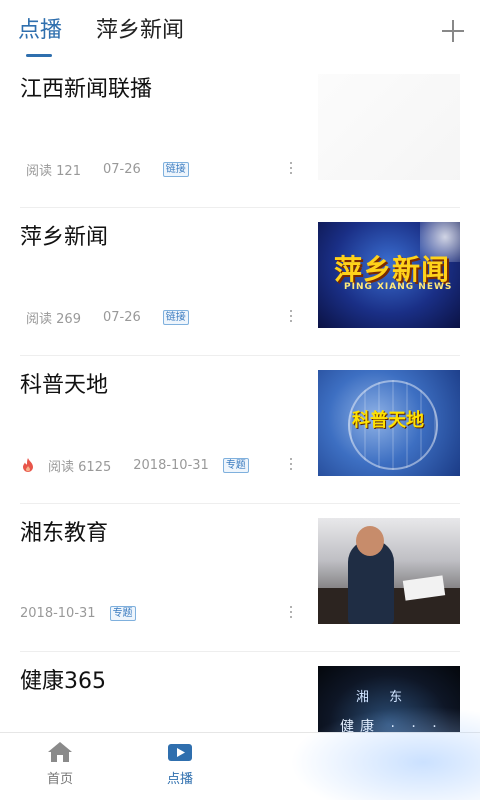 The width and height of the screenshot is (480, 800). Describe the element at coordinates (179, 779) in the screenshot. I see `nav-label: 点播` at that location.